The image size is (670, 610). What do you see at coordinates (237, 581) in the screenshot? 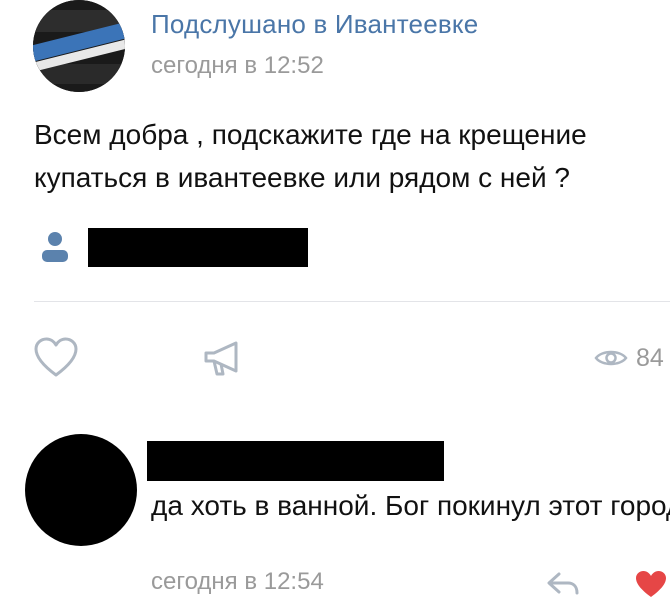
I see `comment-timestamp: сегодня в 12:54` at bounding box center [237, 581].